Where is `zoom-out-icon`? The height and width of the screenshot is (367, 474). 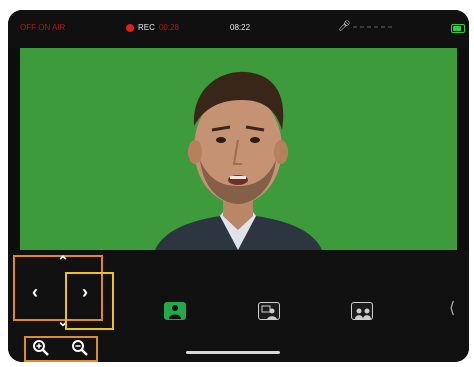 zoom-out-icon is located at coordinates (80, 348).